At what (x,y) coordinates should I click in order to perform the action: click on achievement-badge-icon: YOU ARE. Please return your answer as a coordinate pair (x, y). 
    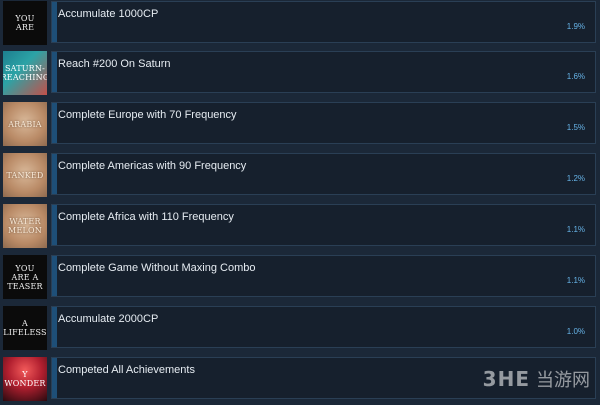
    Looking at the image, I should click on (25, 23).